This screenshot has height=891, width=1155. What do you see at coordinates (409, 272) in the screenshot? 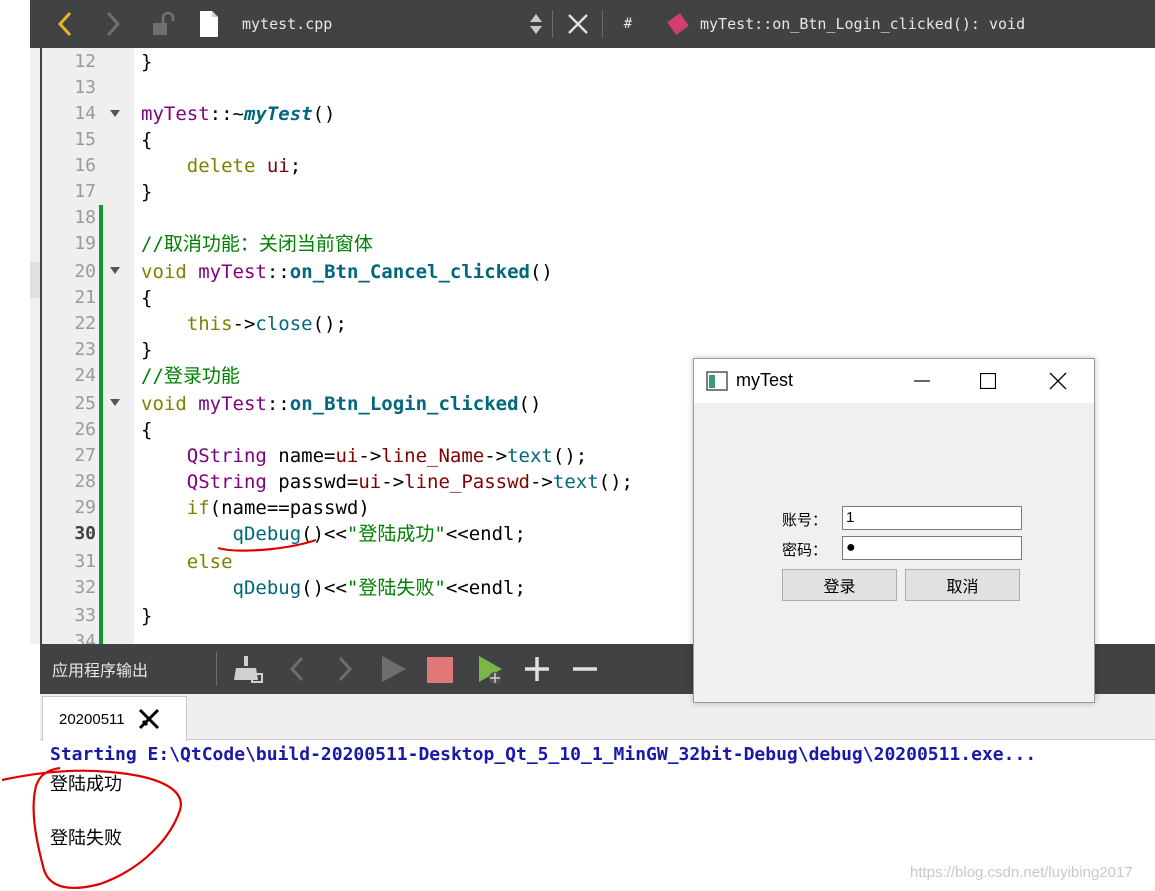
I see `token: on_Btn_Cancel_clicked` at bounding box center [409, 272].